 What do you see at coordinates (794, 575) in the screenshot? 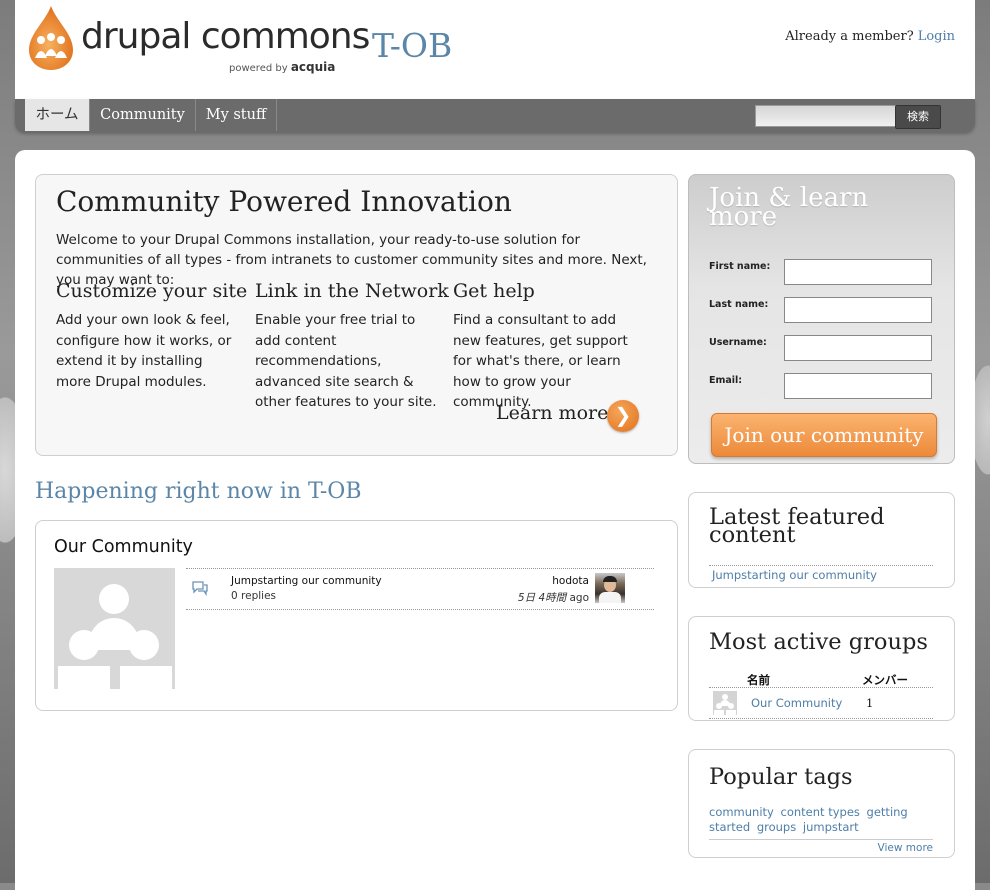
I see `featured-link: Jumpstarting our community` at bounding box center [794, 575].